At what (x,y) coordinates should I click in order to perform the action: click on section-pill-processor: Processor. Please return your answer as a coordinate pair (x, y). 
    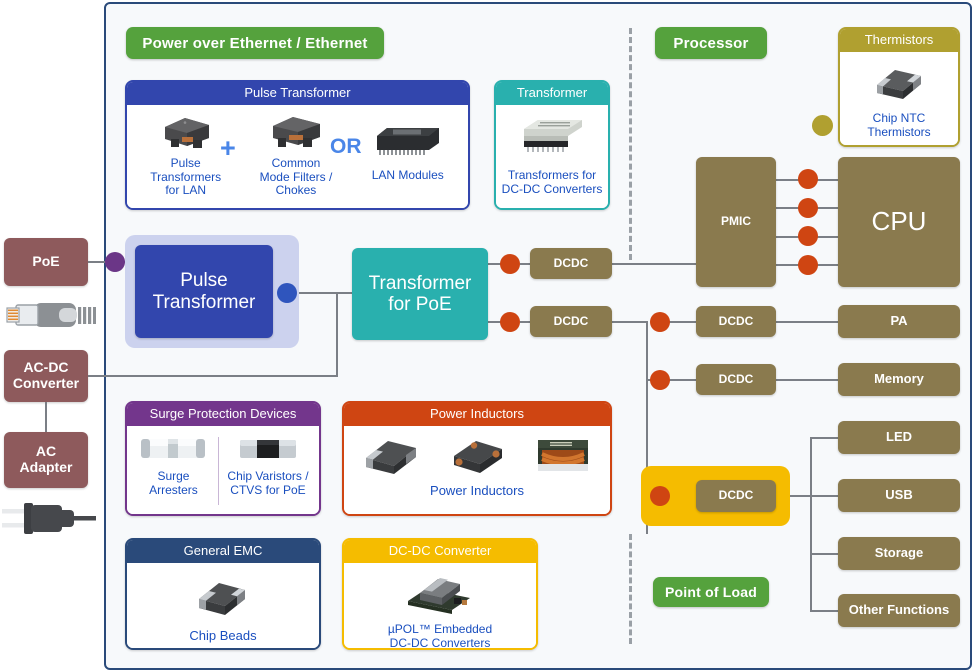
    Looking at the image, I should click on (711, 43).